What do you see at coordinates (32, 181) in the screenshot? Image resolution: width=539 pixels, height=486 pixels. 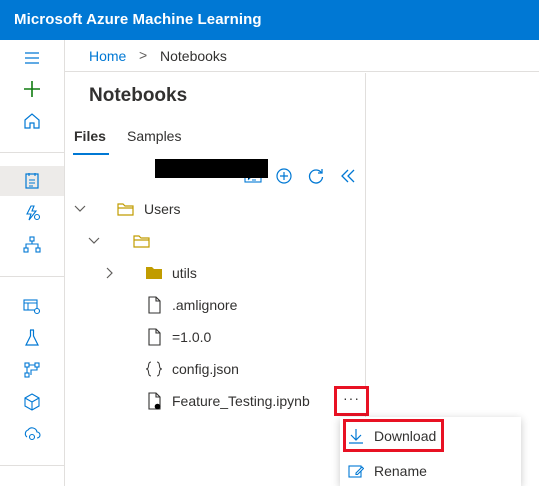 I see `notebooks-icon` at bounding box center [32, 181].